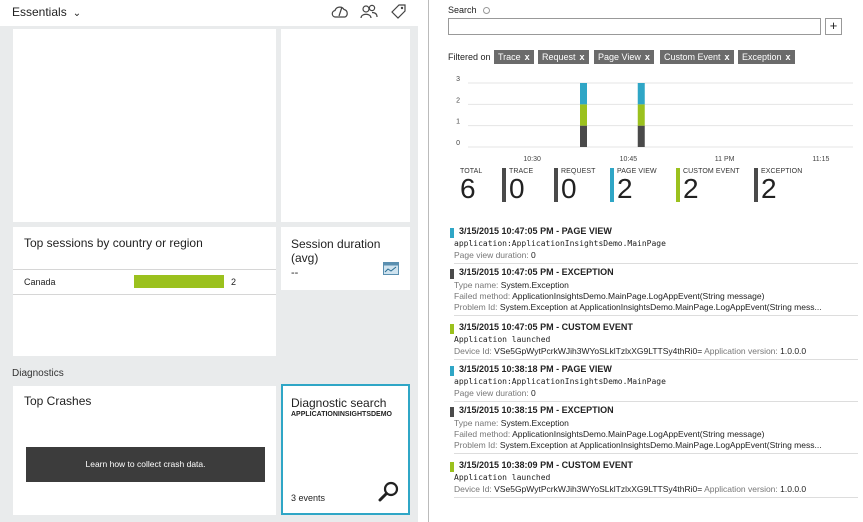 This screenshot has width=863, height=522. What do you see at coordinates (535, 369) in the screenshot?
I see `event-title: 3/15/2015 10:38:18 PM - PAGE VIEW` at bounding box center [535, 369].